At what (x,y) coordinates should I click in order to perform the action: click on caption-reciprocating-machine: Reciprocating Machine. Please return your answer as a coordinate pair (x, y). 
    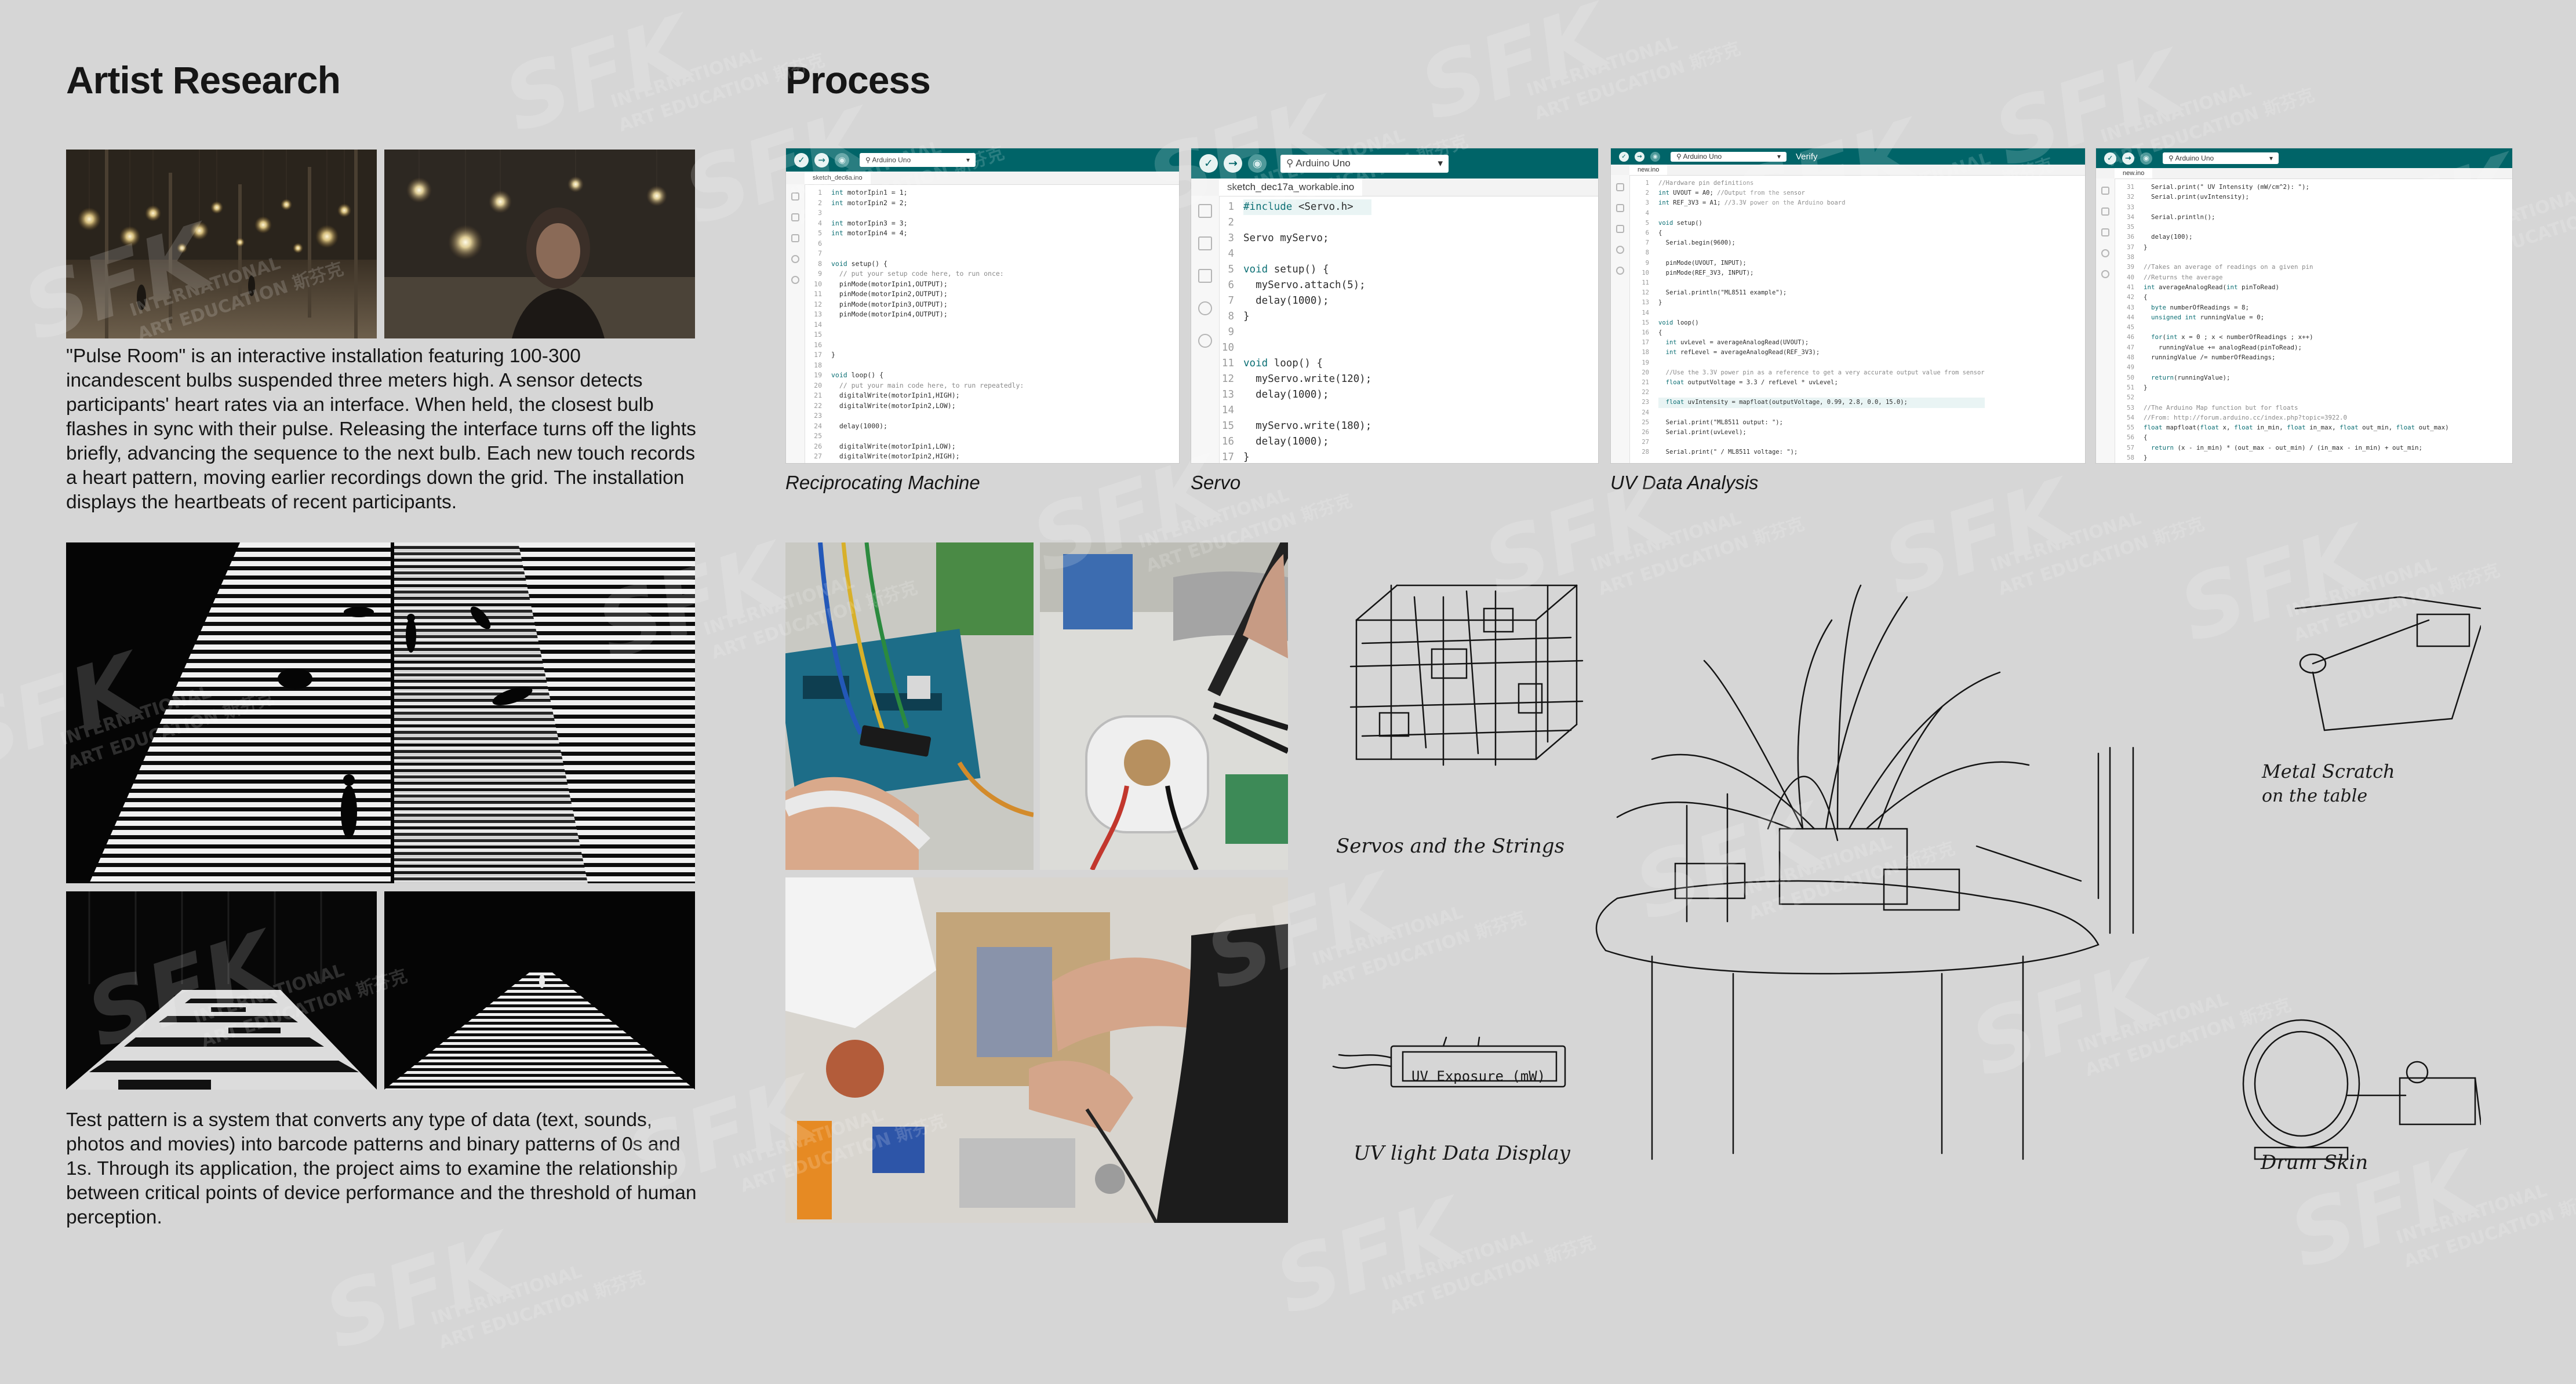
    Looking at the image, I should click on (882, 482).